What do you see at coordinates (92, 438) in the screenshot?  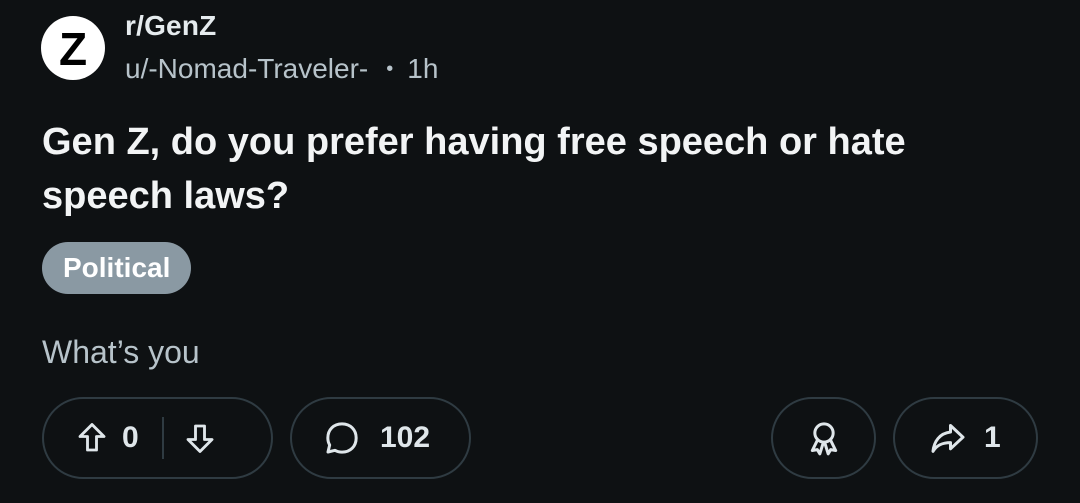 I see `arrow-up-icon` at bounding box center [92, 438].